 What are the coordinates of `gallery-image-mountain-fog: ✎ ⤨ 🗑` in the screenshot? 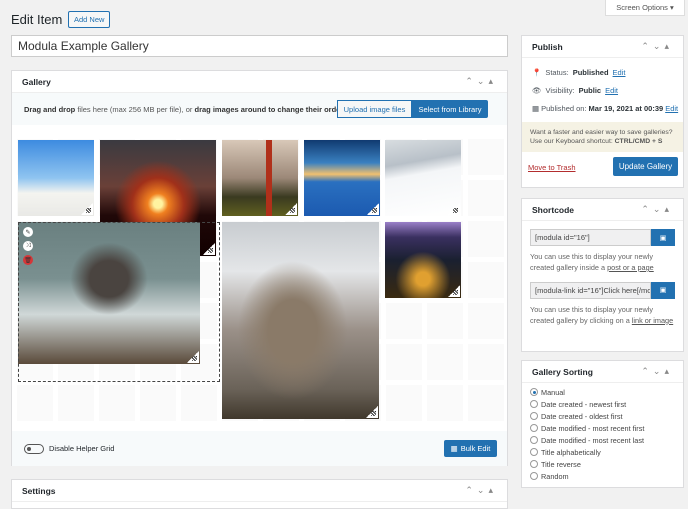 It's located at (109, 293).